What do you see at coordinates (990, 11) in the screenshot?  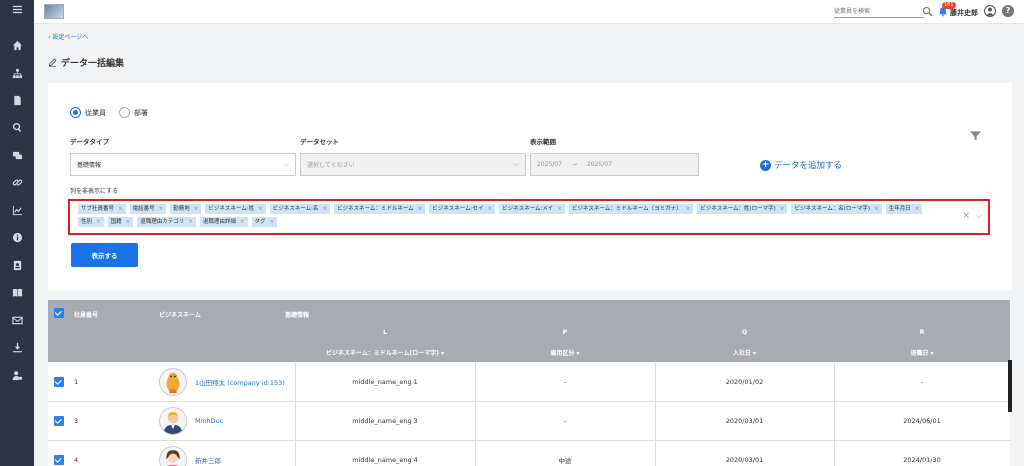 I see `user-avatar` at bounding box center [990, 11].